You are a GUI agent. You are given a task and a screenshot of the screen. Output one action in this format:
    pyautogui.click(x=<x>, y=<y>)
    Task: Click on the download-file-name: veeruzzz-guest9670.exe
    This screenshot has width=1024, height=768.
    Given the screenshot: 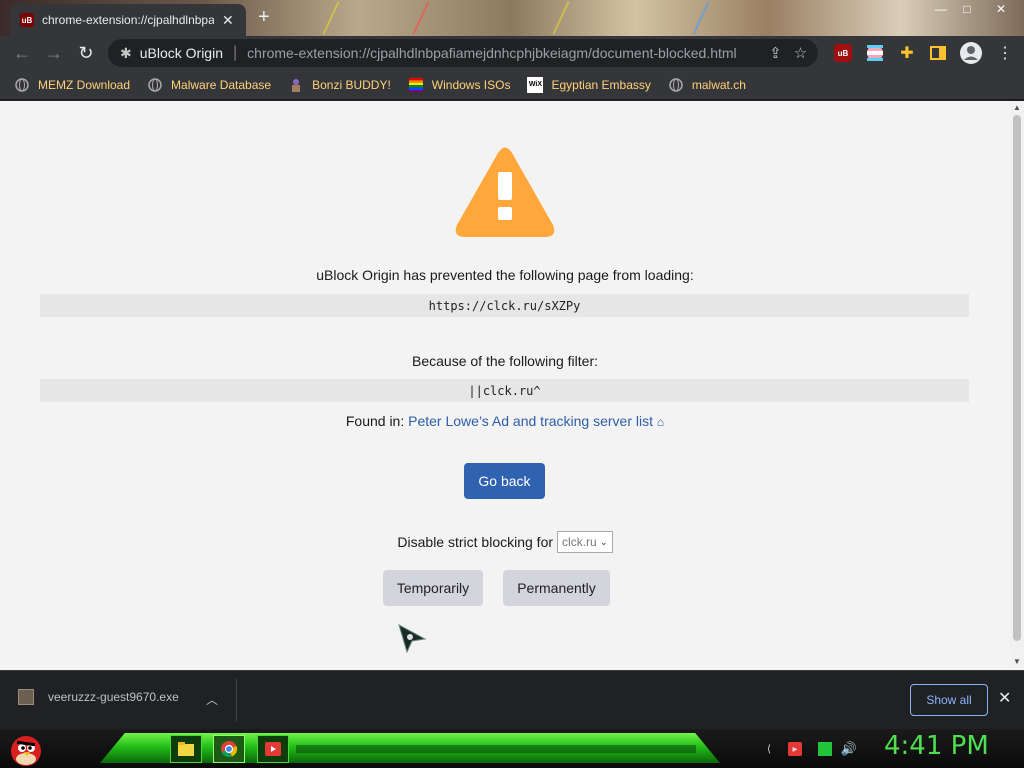 What is the action you would take?
    pyautogui.click(x=113, y=697)
    